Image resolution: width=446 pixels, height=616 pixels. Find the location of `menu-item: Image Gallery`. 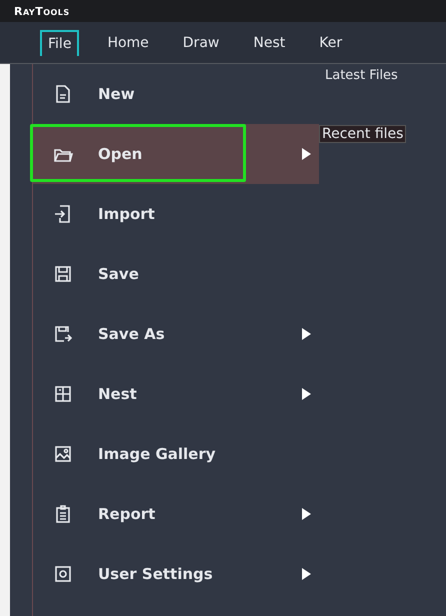

menu-item: Image Gallery is located at coordinates (176, 454).